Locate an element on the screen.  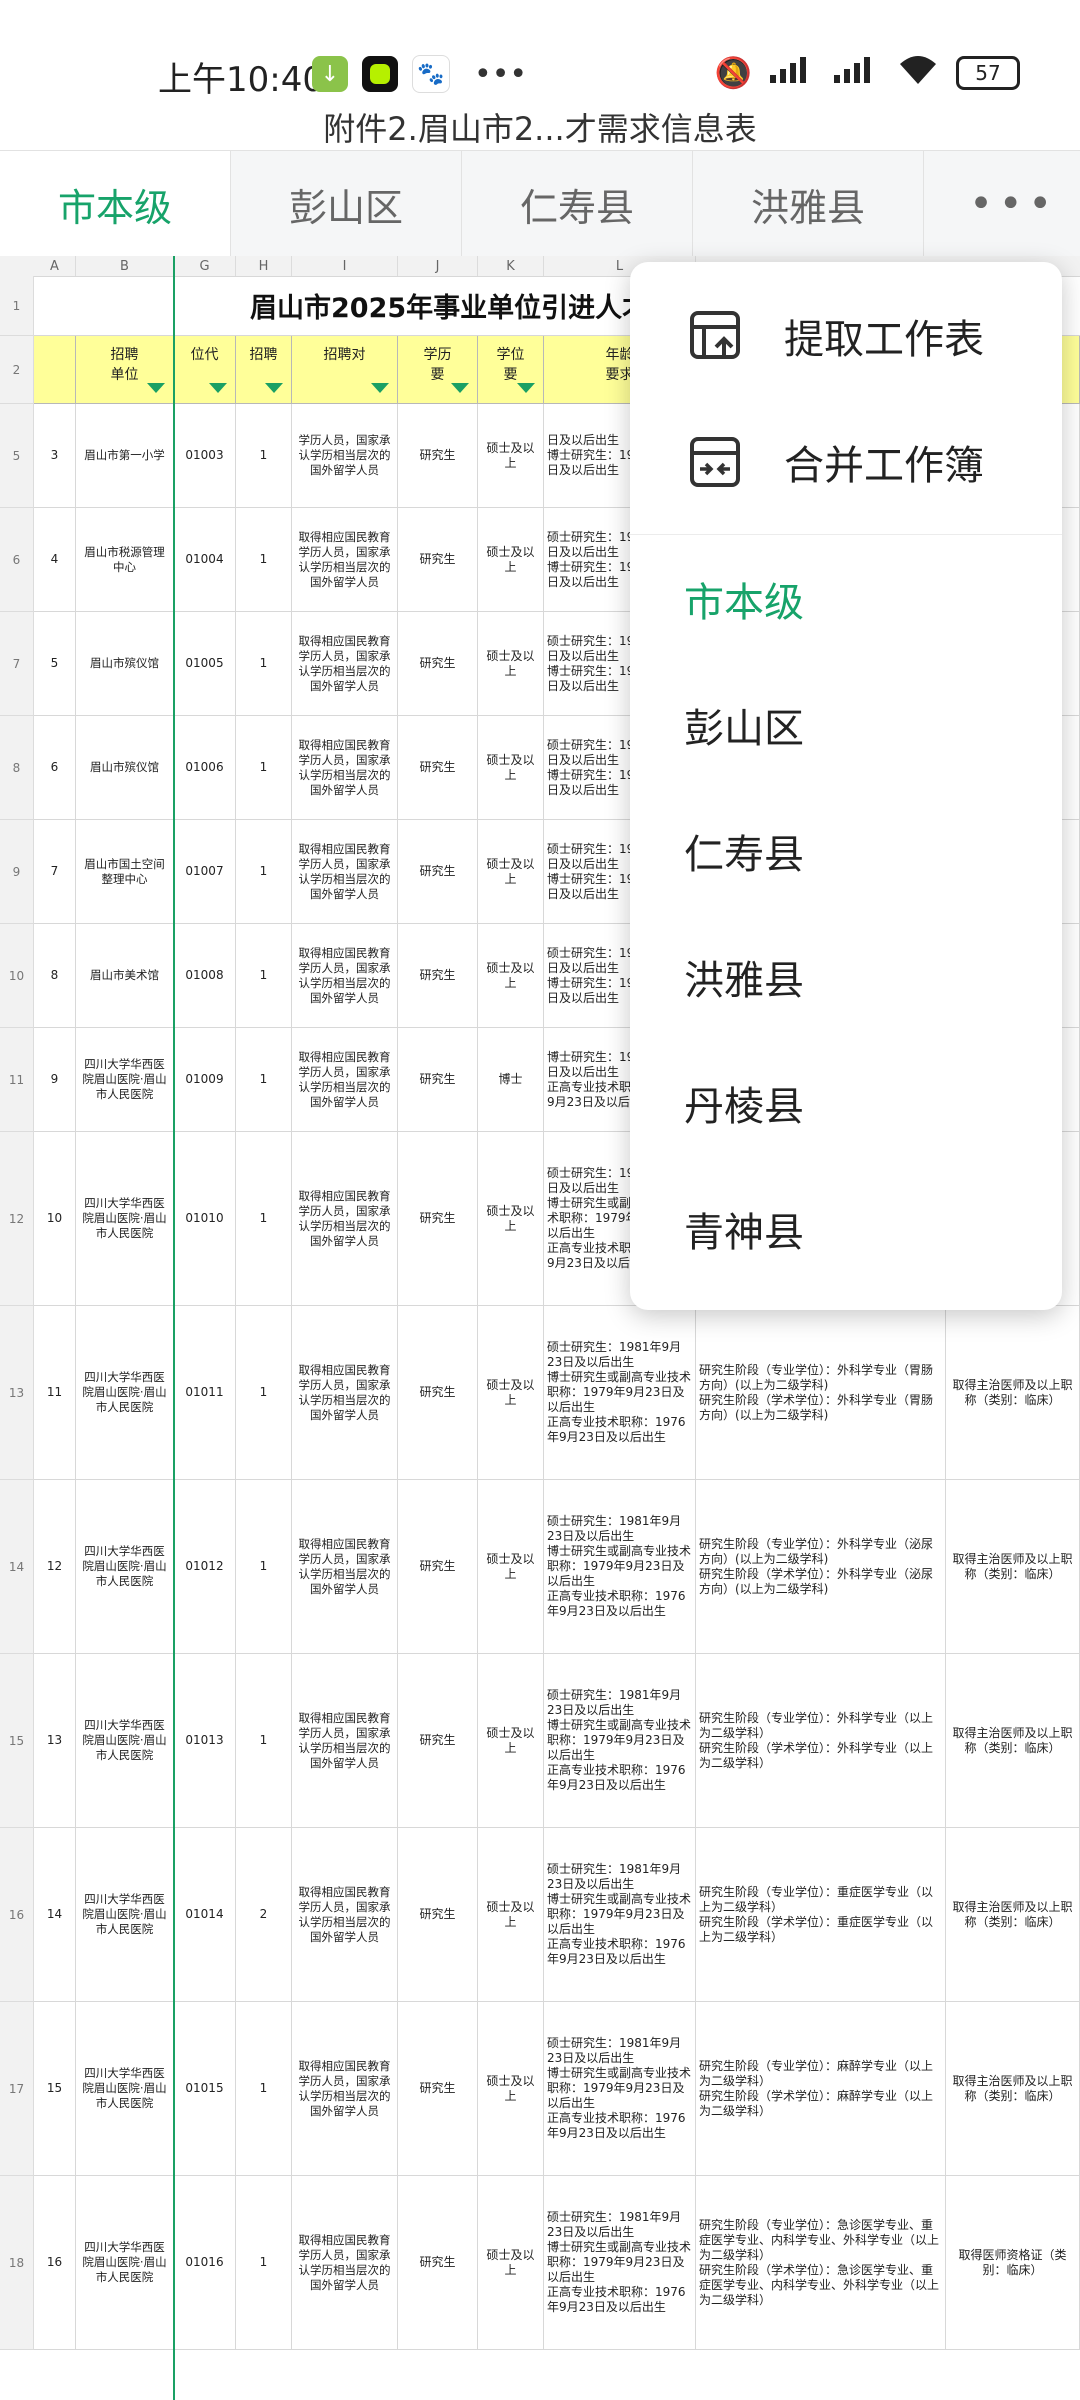
header-cell: 招聘 单位 is located at coordinates (125, 370).